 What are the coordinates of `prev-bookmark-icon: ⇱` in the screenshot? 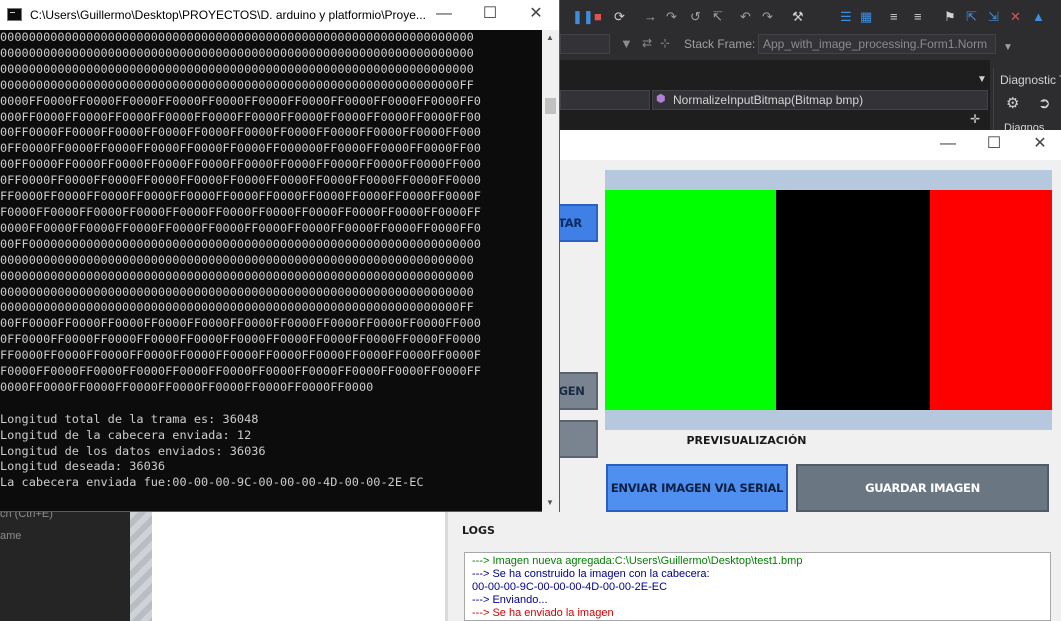 It's located at (971, 17).